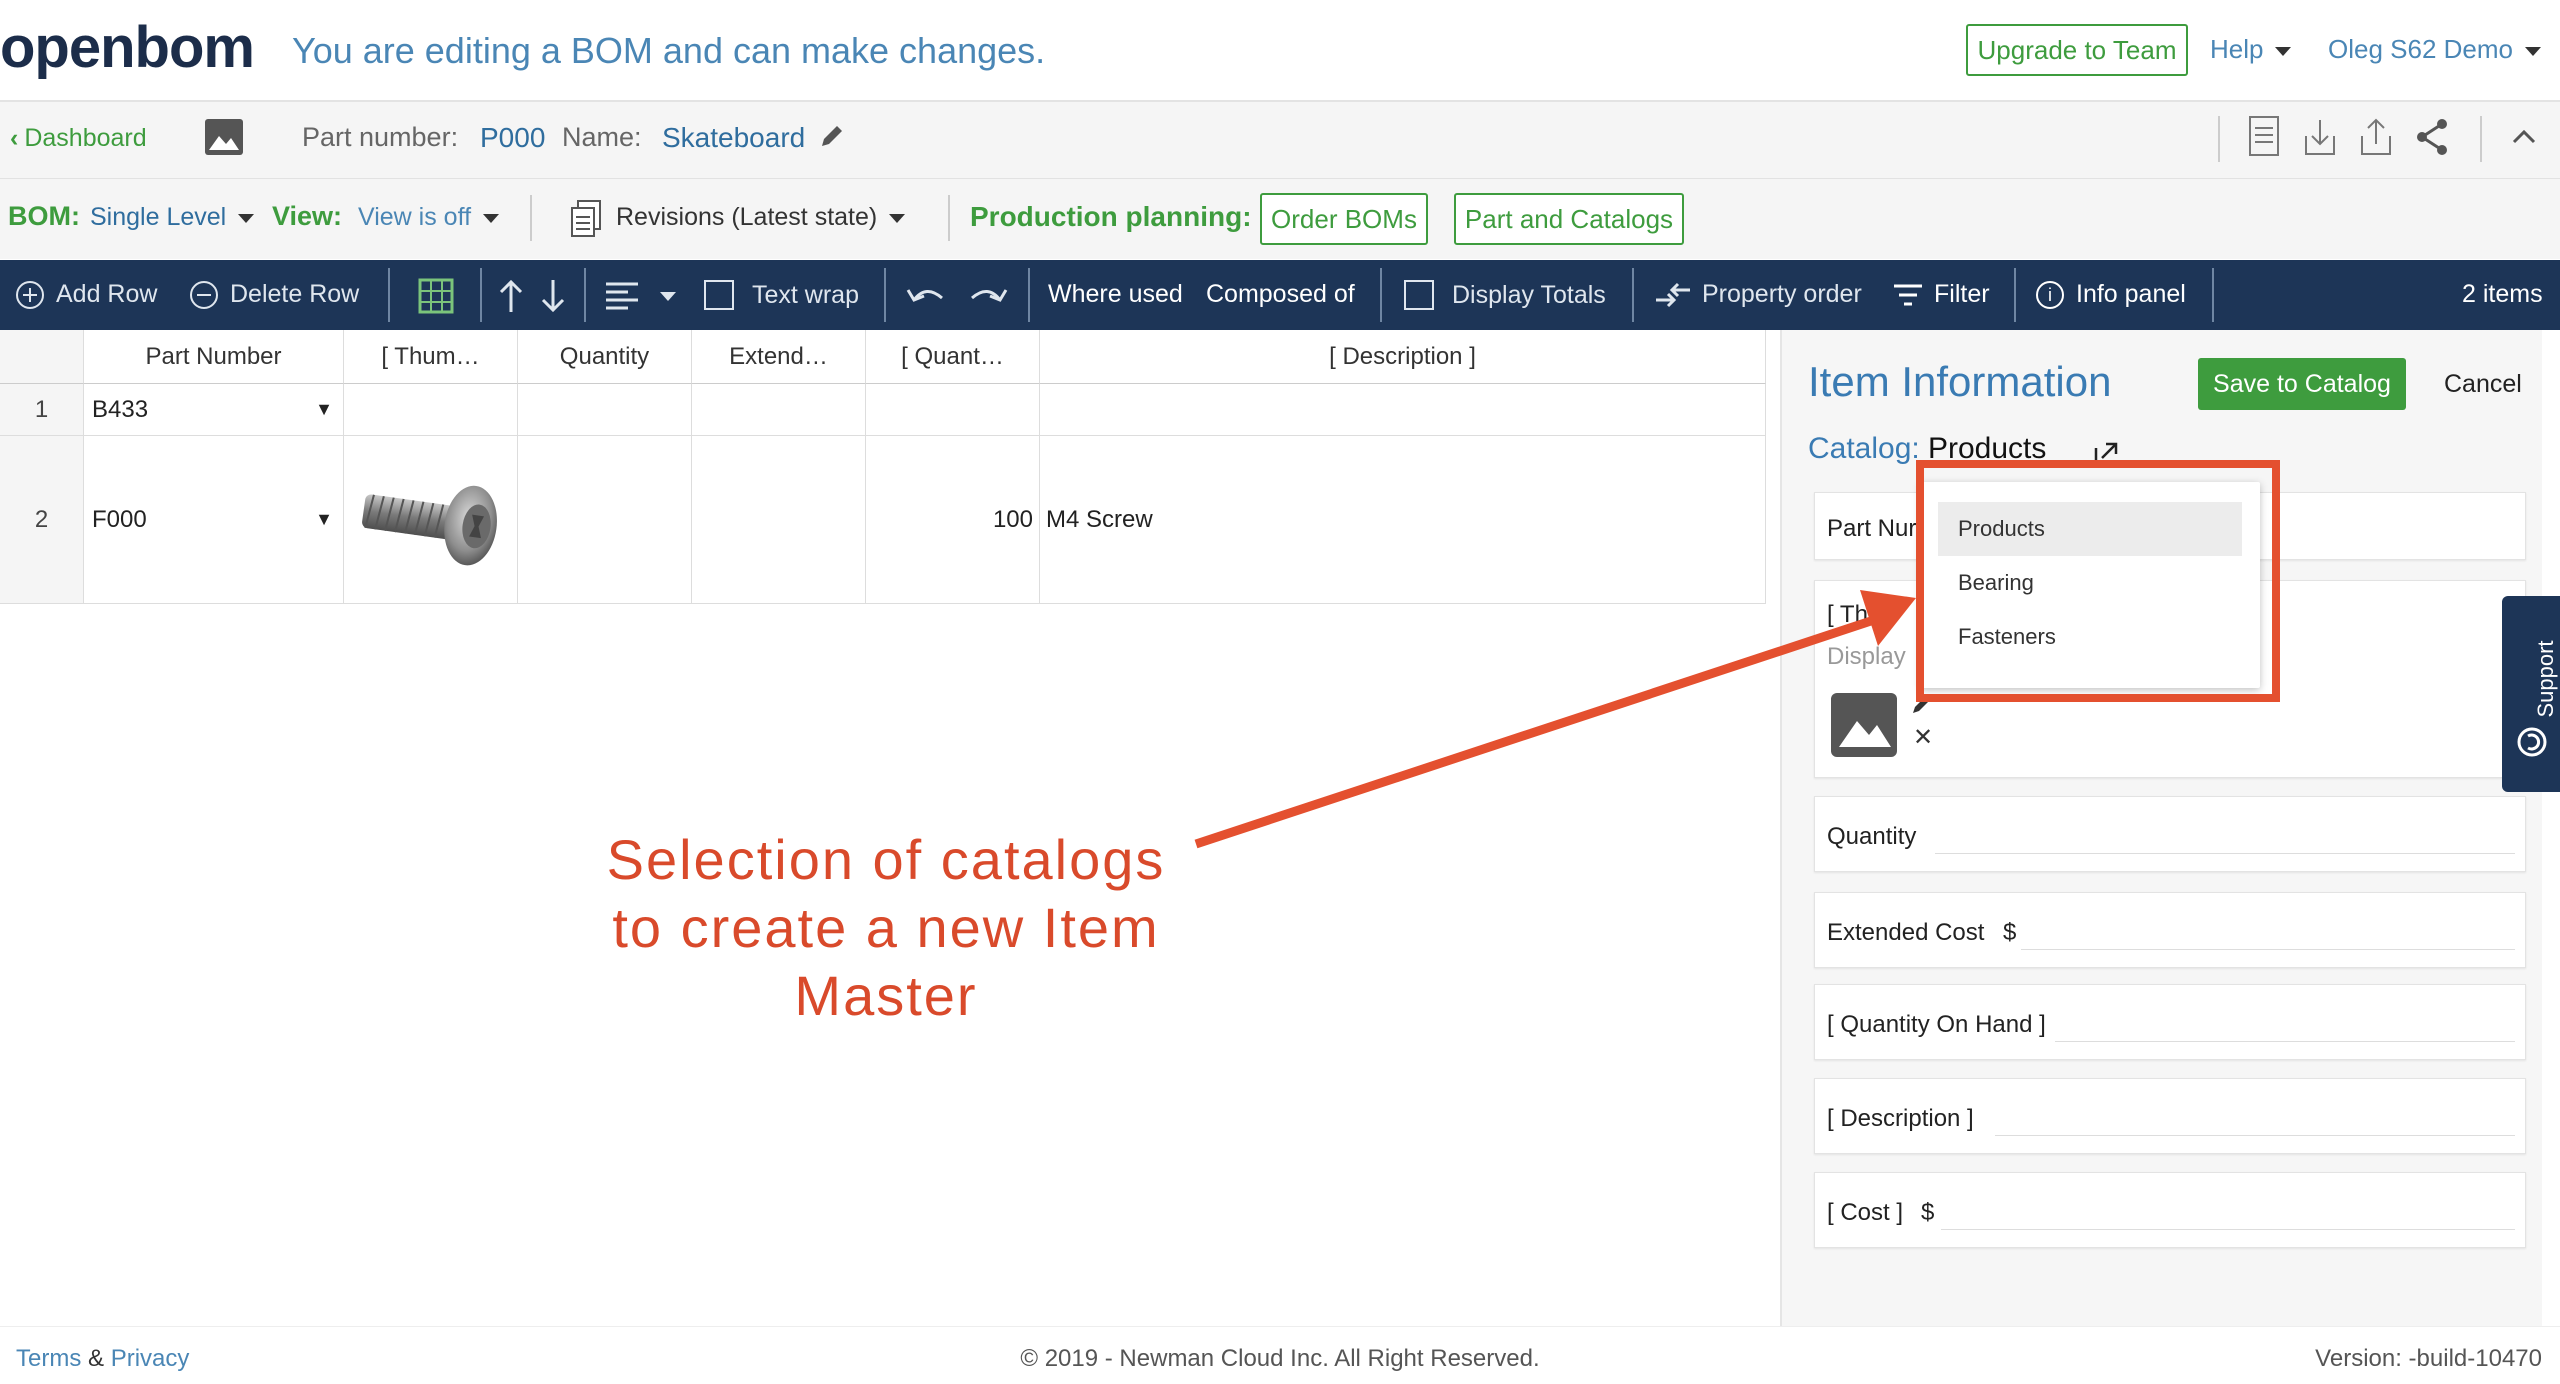 Image resolution: width=2560 pixels, height=1384 pixels. I want to click on download-icon, so click(2320, 137).